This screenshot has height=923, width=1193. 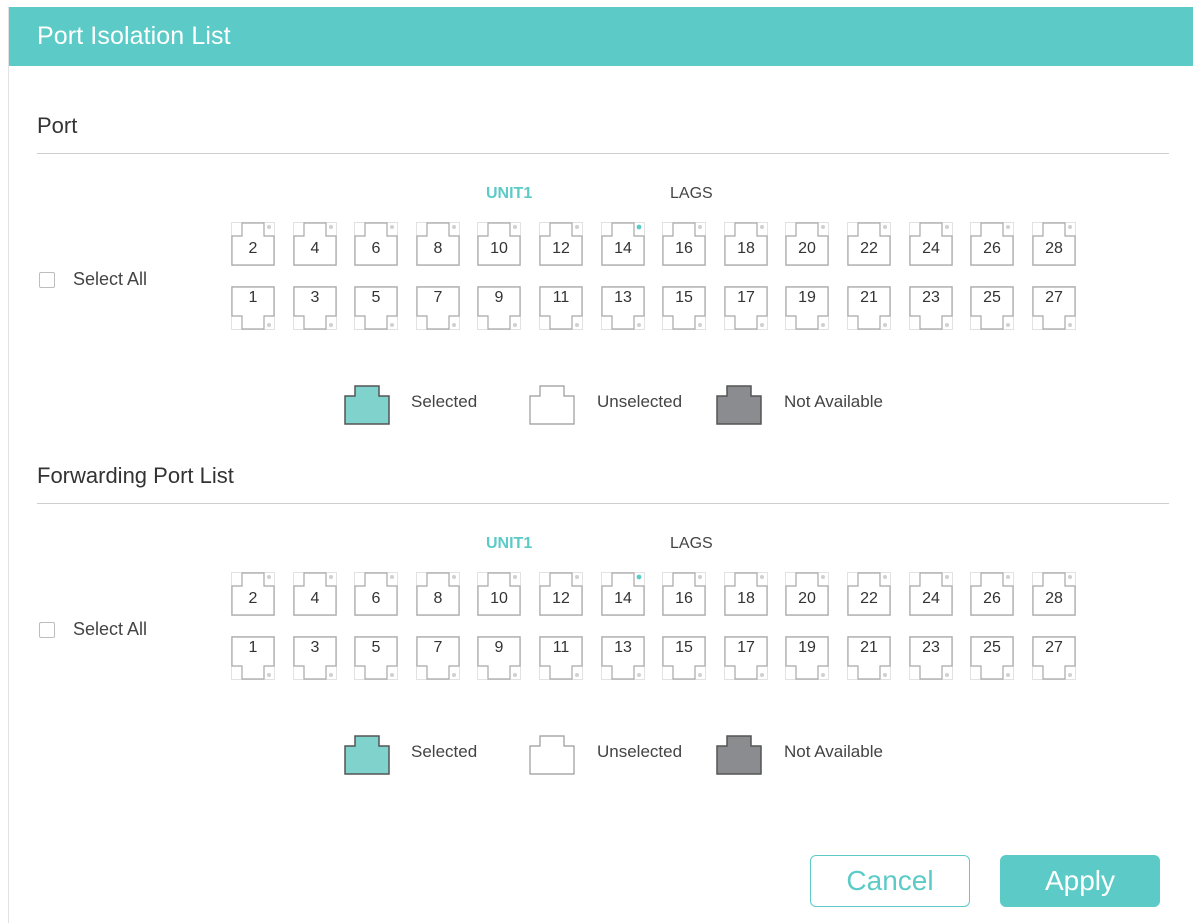 I want to click on port-number: 13, so click(x=623, y=647).